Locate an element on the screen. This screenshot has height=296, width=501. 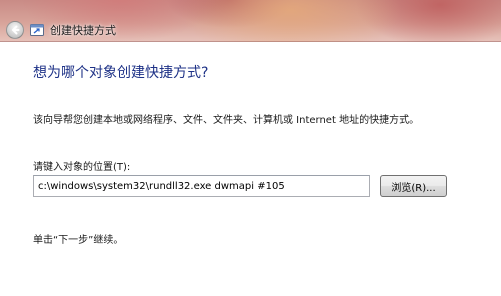
page-heading: 想为哪个对象创建快捷方式? is located at coordinates (121, 73).